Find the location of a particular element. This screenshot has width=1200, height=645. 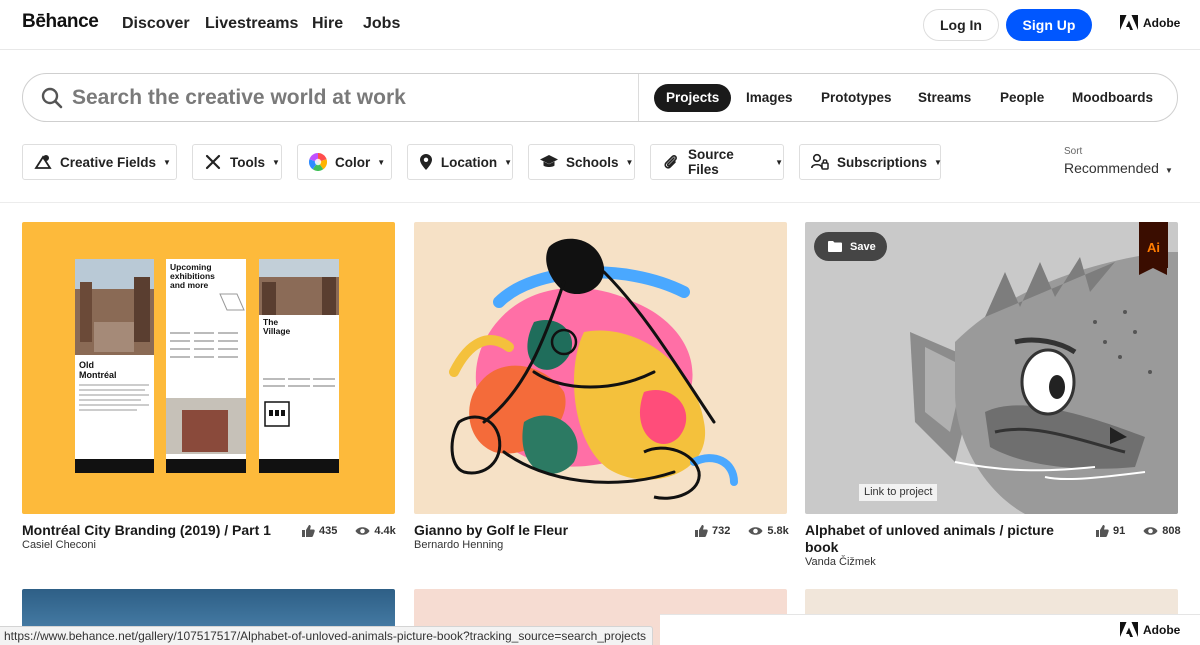

filter-label: Schools is located at coordinates (592, 162).